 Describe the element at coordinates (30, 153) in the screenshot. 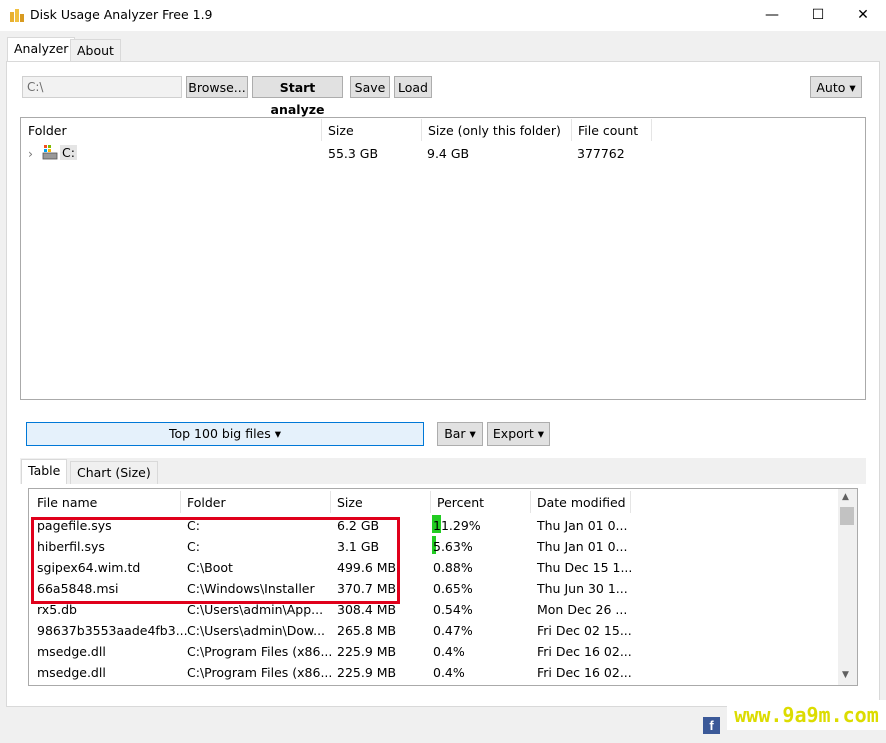

I see `tree-expand-icon: ›` at that location.